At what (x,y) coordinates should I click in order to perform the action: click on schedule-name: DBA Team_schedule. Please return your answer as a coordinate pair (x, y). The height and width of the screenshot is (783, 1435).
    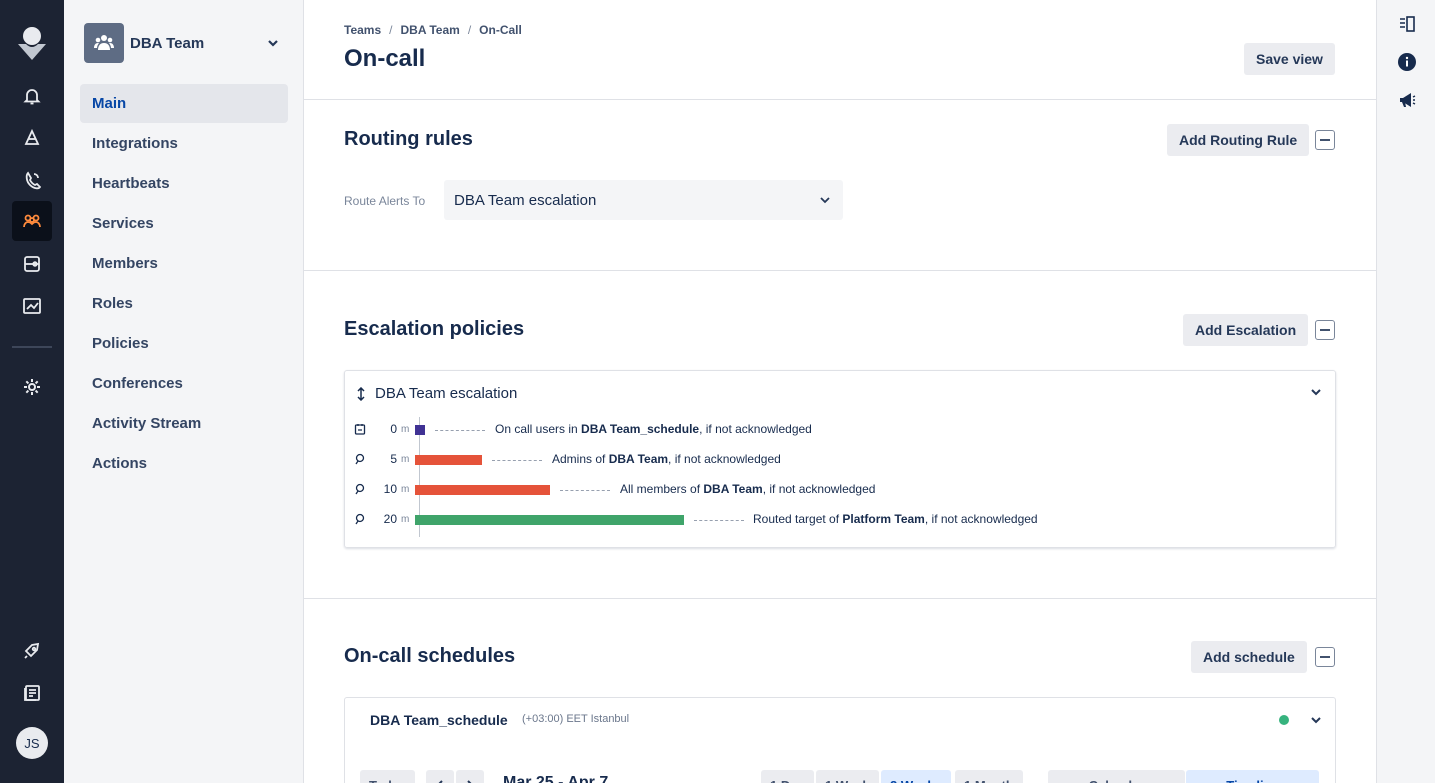
    Looking at the image, I should click on (439, 720).